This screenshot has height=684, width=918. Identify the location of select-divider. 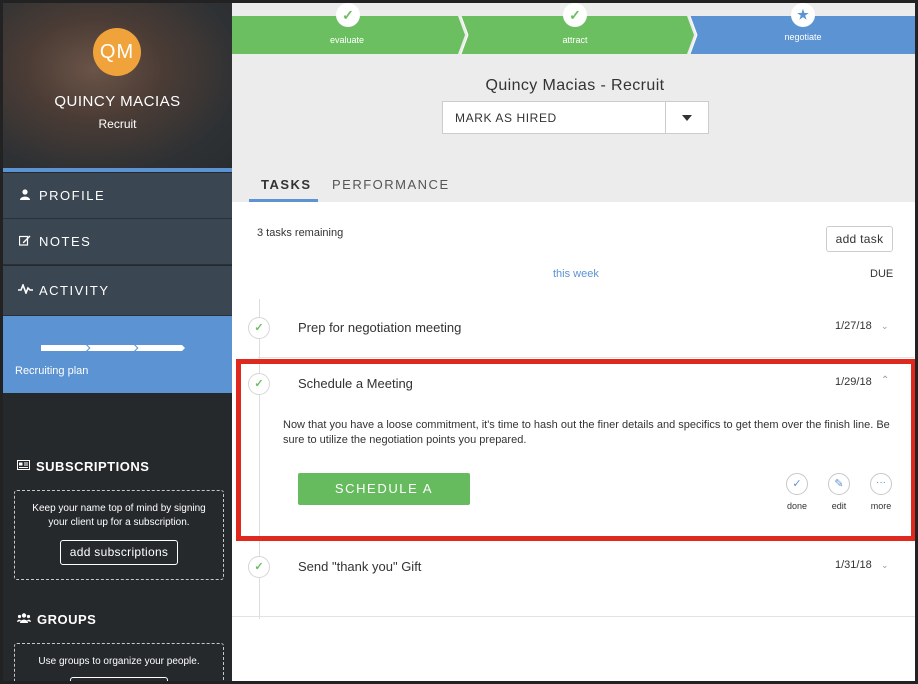
(665, 117).